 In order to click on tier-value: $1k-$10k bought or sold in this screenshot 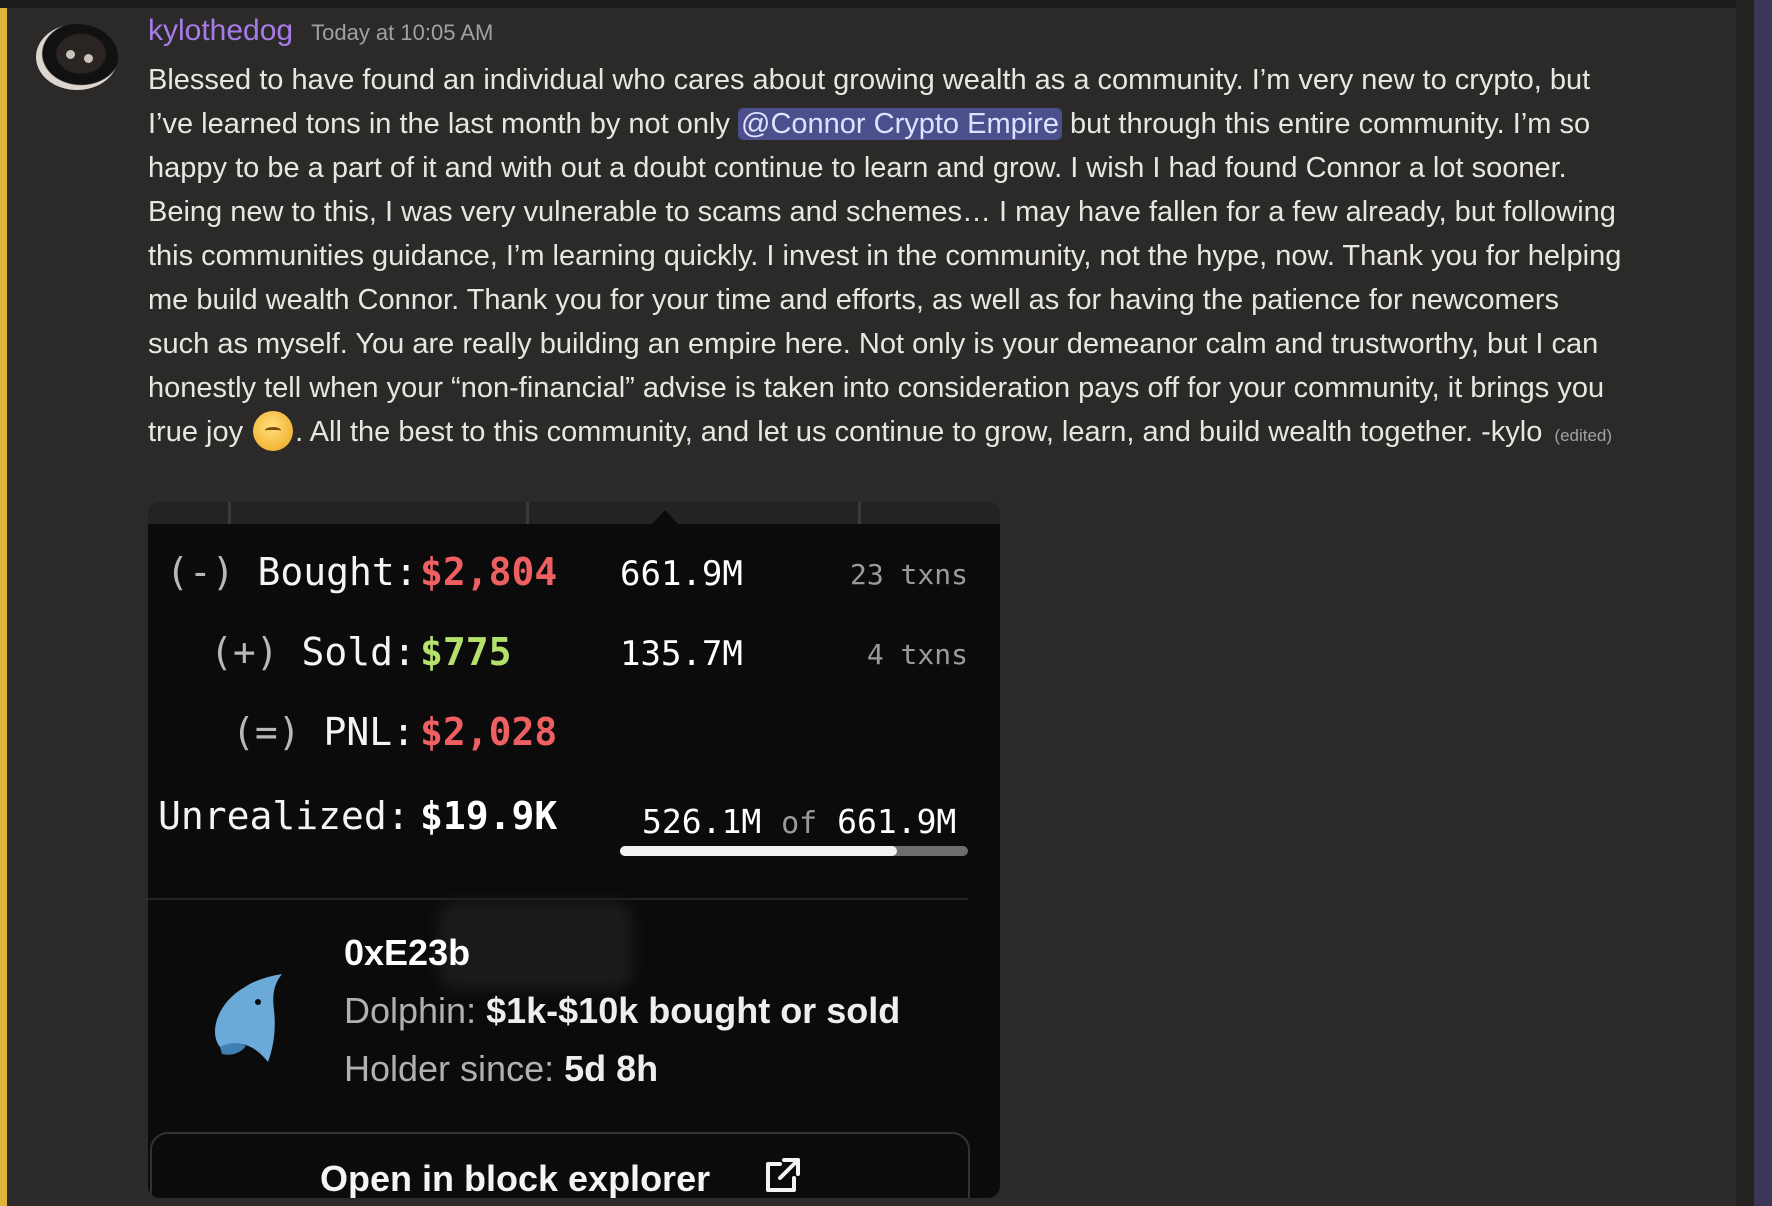, I will do `click(693, 1010)`.